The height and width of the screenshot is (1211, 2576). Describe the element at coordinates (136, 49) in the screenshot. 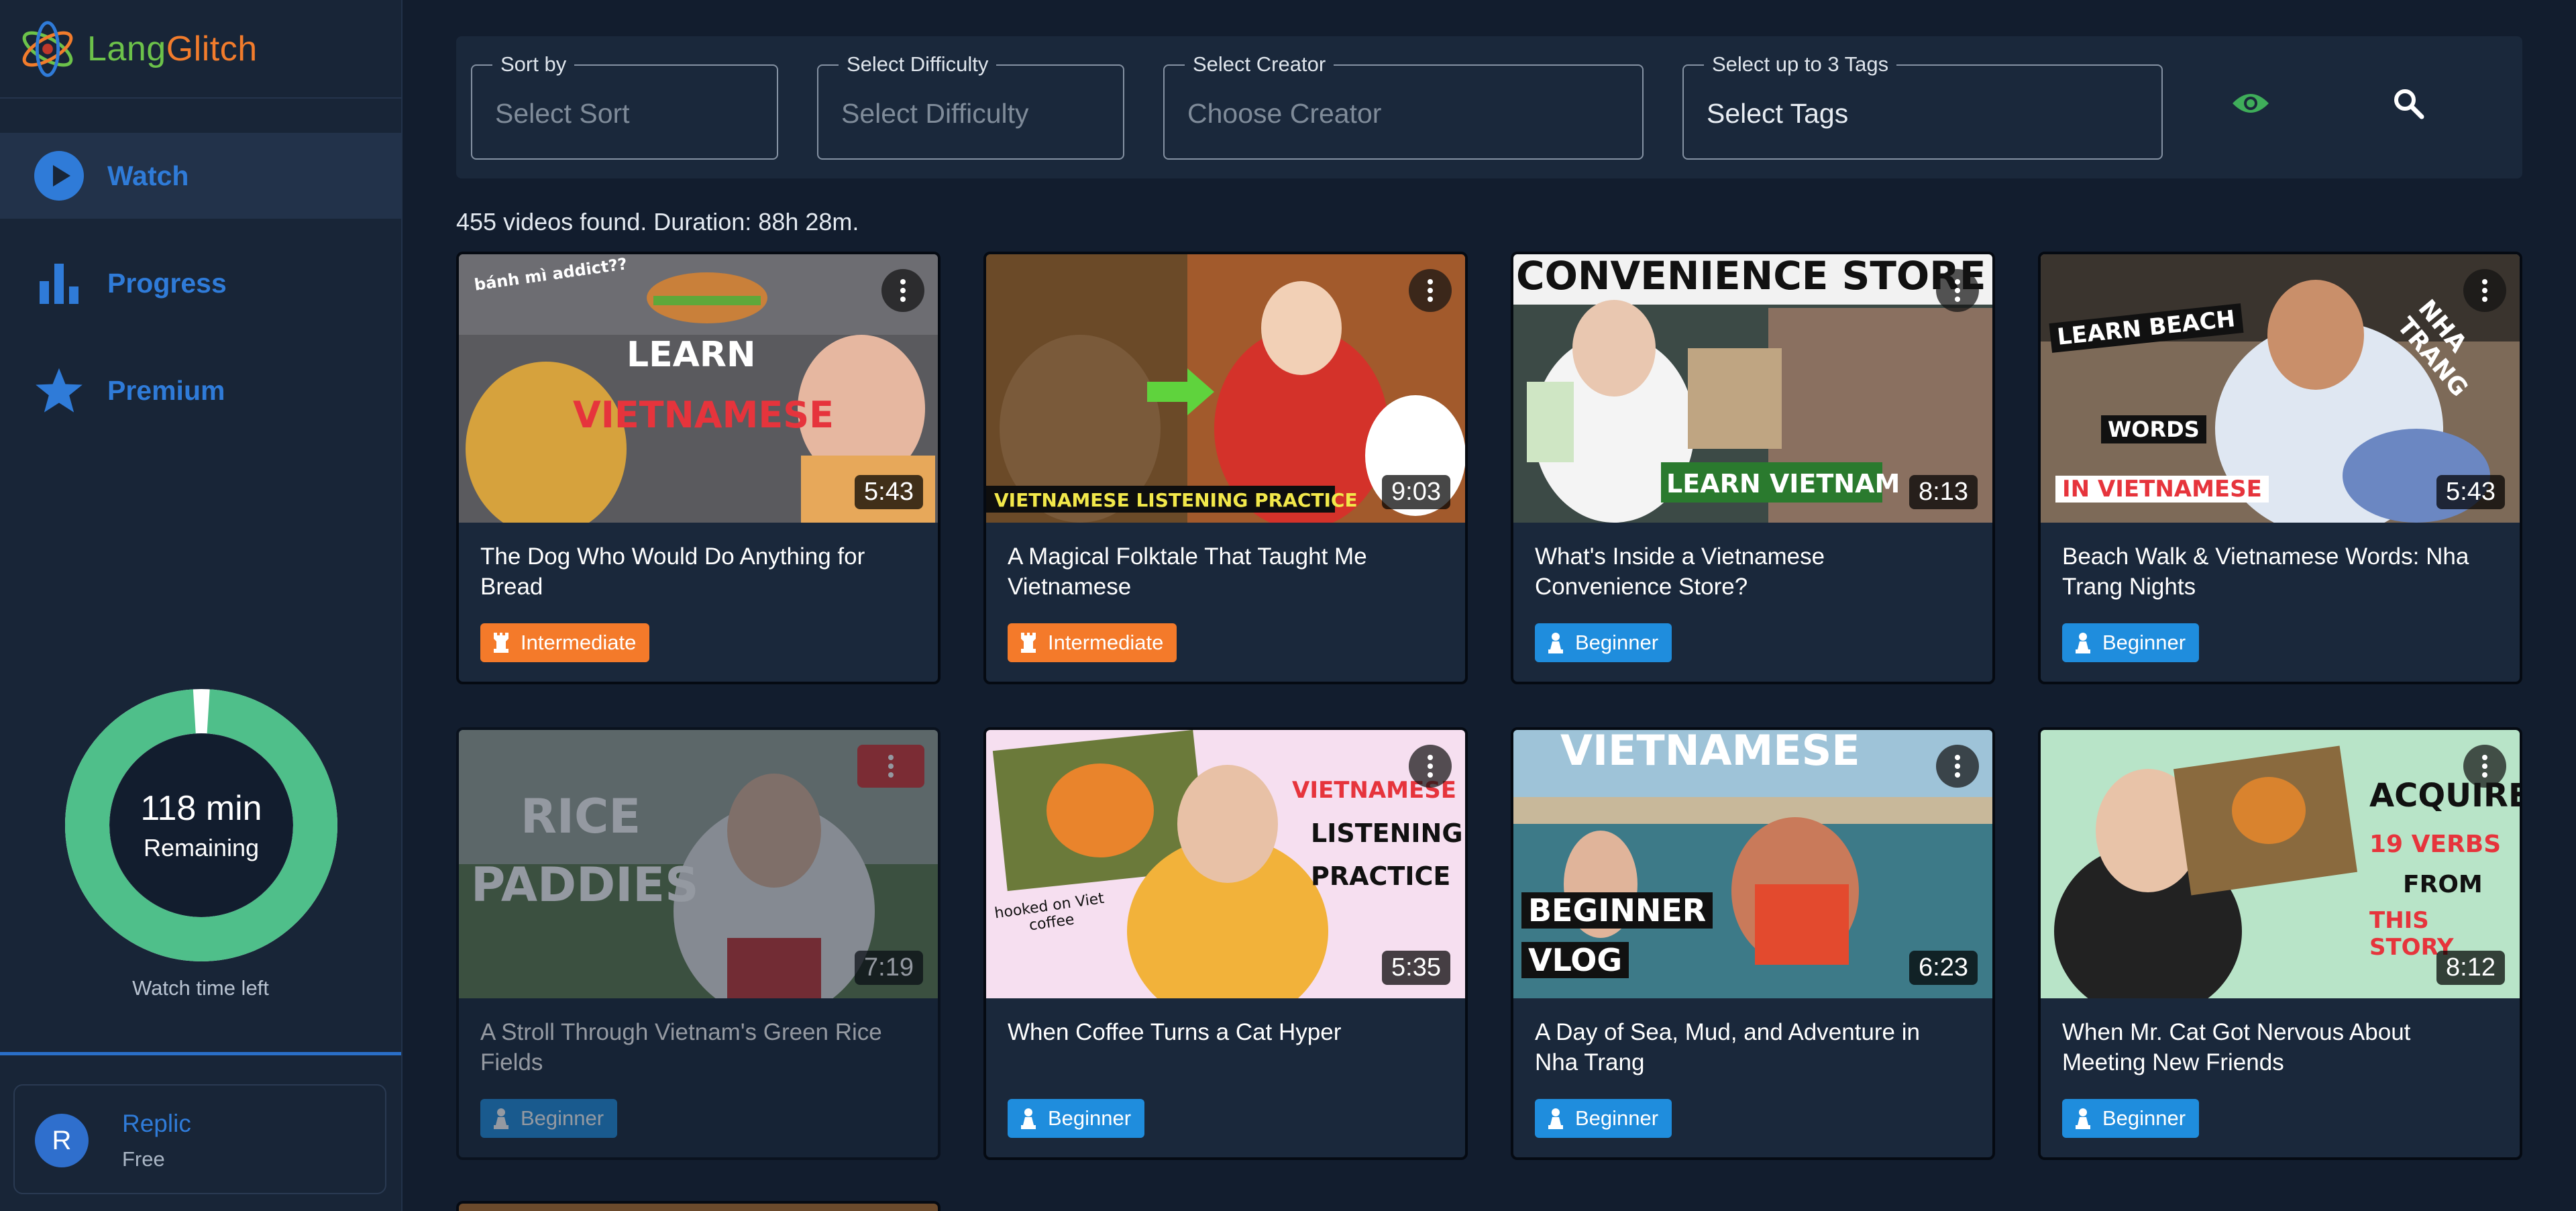

I see `app-logo: LangGlitch` at that location.